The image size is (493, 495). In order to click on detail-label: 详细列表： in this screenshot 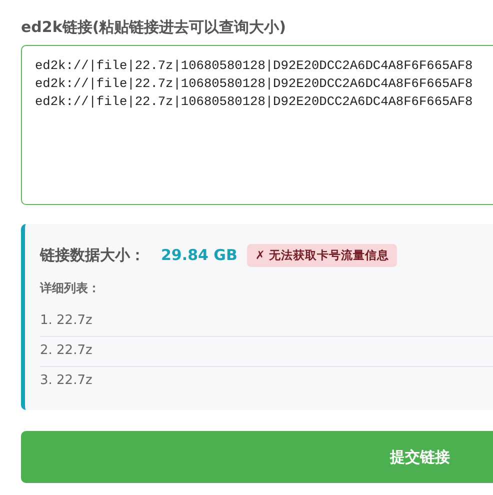, I will do `click(70, 288)`.